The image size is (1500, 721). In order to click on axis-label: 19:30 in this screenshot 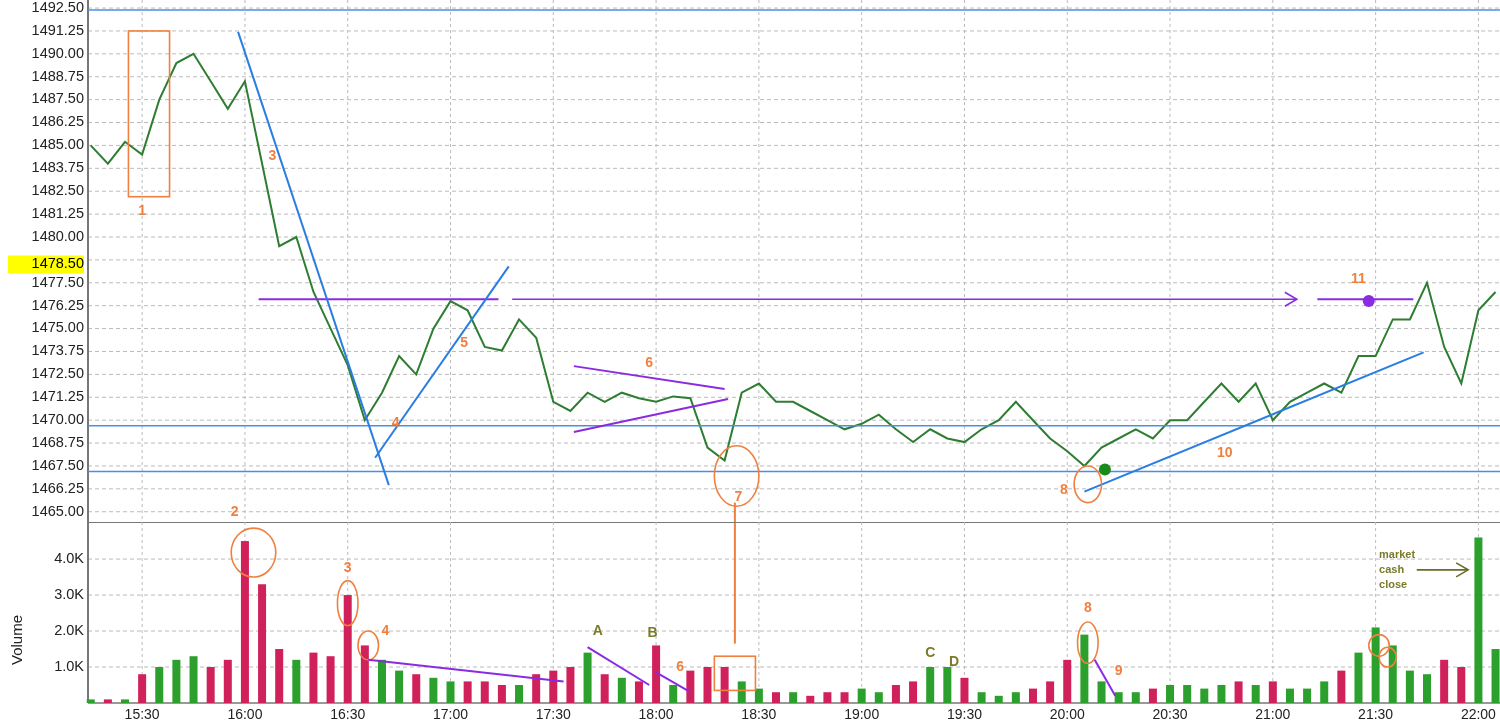, I will do `click(964, 713)`.